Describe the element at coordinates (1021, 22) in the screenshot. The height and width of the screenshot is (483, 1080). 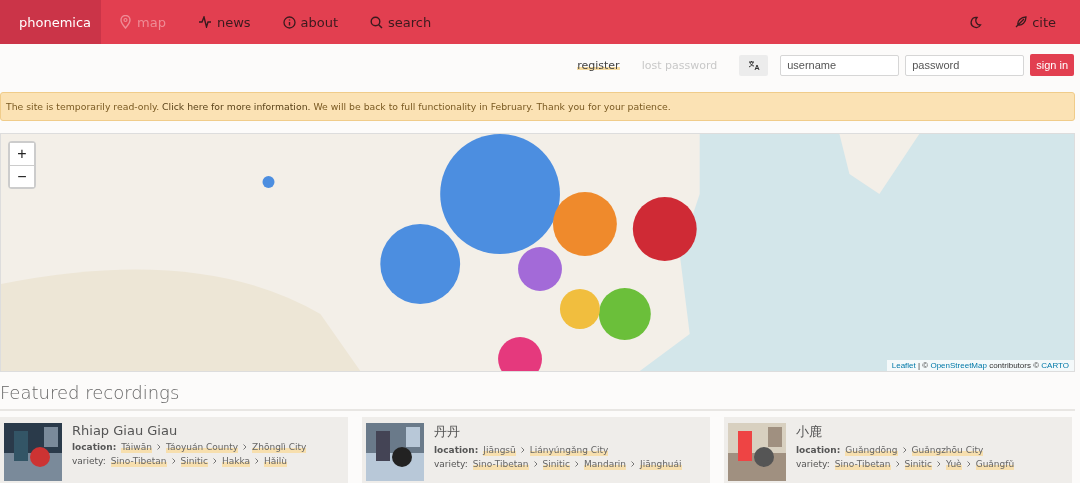
I see `feather-icon` at that location.